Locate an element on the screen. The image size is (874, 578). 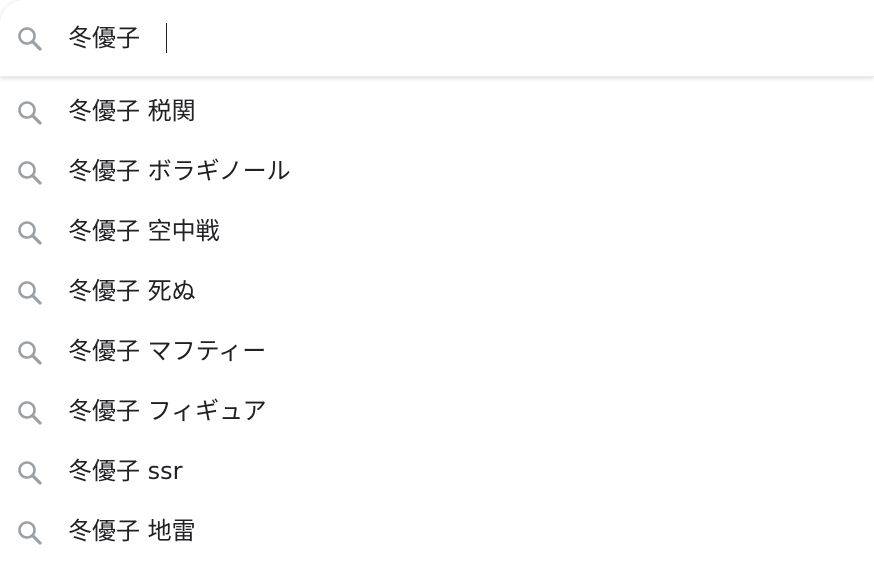
text-cursor is located at coordinates (166, 38).